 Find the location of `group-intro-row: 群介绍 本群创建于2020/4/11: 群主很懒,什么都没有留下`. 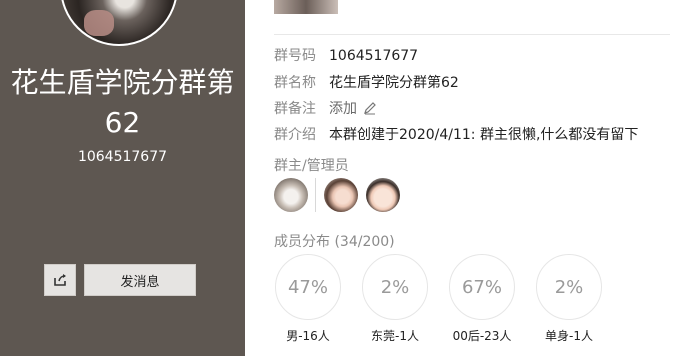

group-intro-row: 群介绍 本群创建于2020/4/11: 群主很懒,什么都没有留下 is located at coordinates (456, 135).